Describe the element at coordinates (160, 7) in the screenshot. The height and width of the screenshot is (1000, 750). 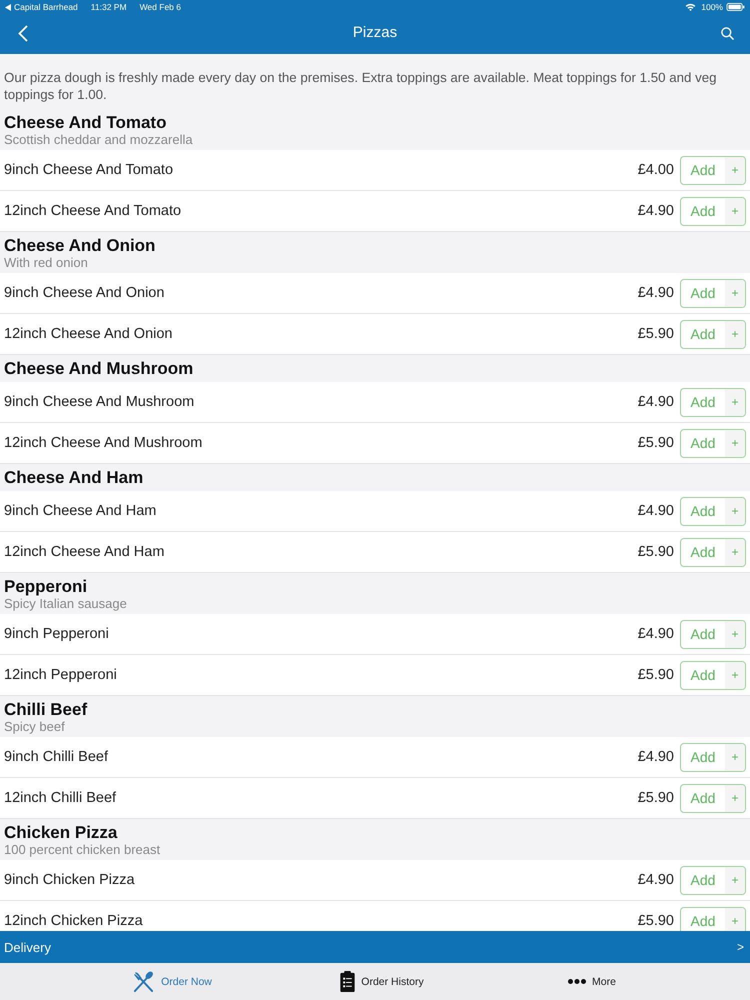
I see `status-date: Wed Feb 6` at that location.